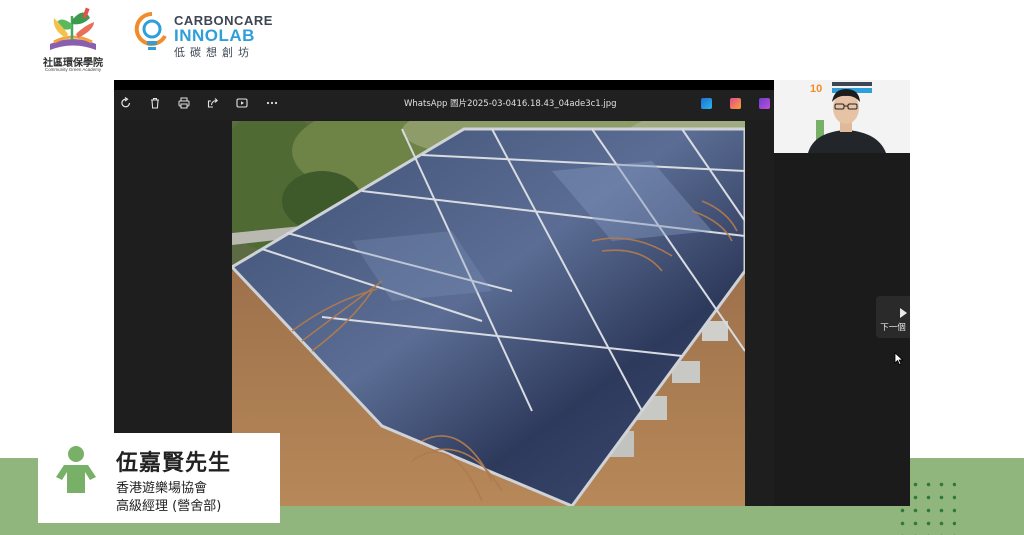 The height and width of the screenshot is (535, 1024). What do you see at coordinates (126, 103) in the screenshot?
I see `rotate-icon` at bounding box center [126, 103].